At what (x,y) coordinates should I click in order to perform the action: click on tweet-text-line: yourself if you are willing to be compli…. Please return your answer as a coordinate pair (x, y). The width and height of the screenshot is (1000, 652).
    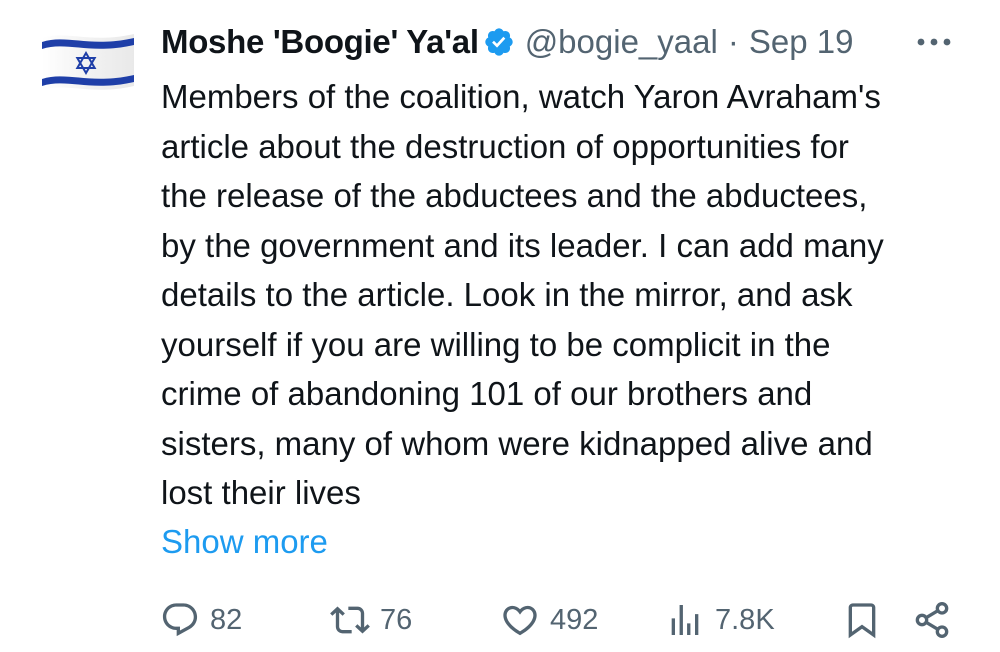
    Looking at the image, I should click on (496, 344).